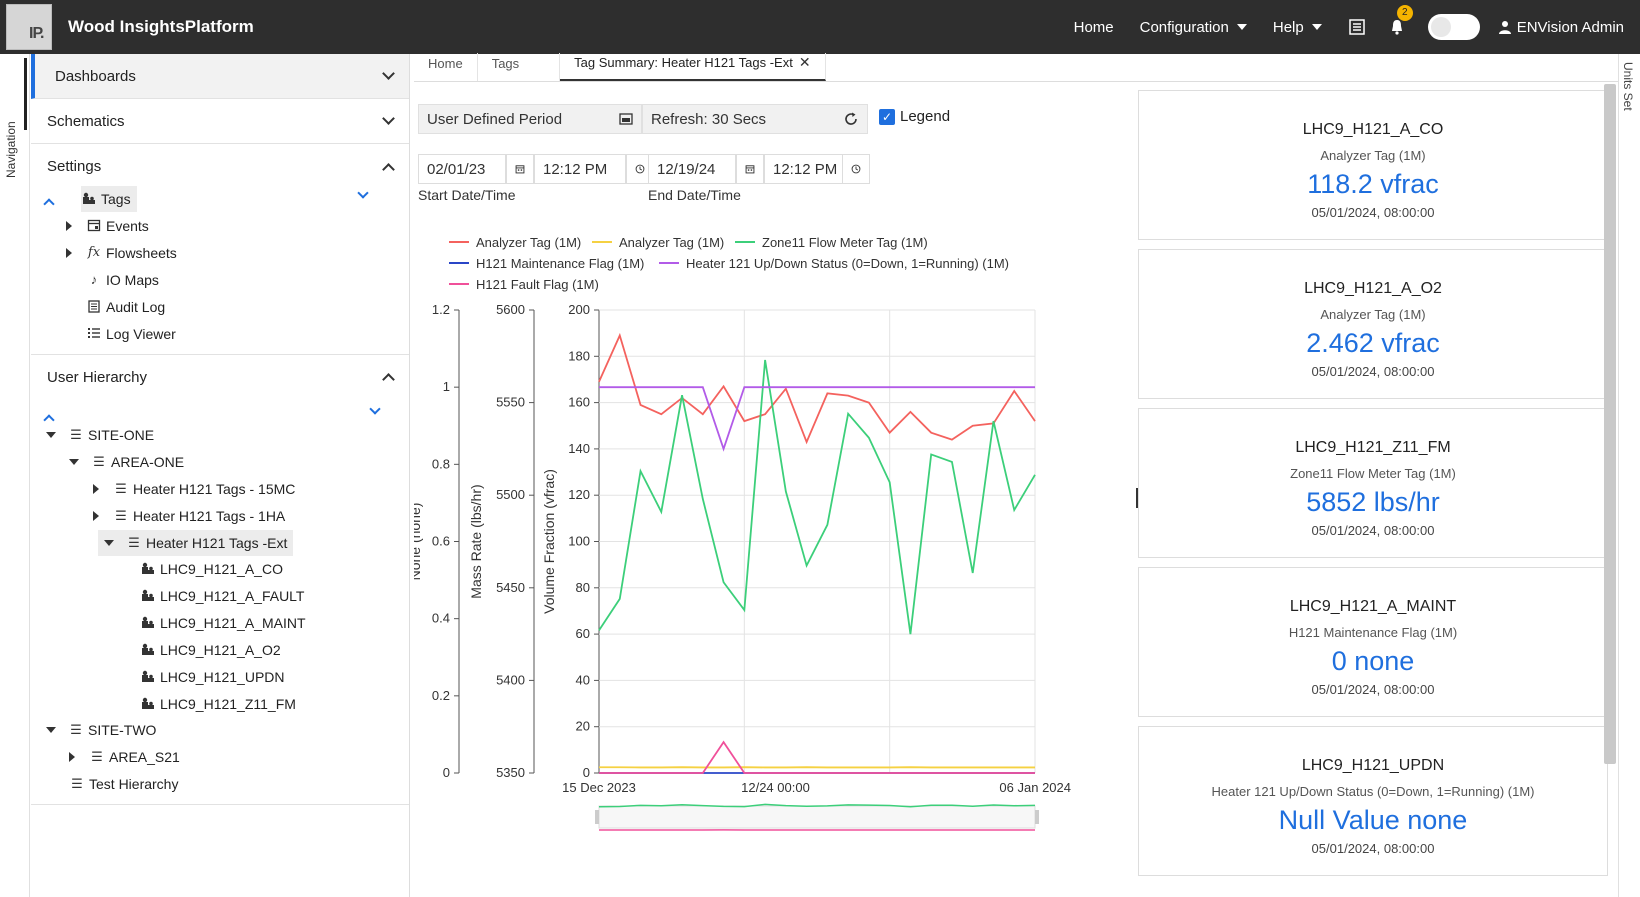  Describe the element at coordinates (1094, 27) in the screenshot. I see `nav-home: Home` at that location.